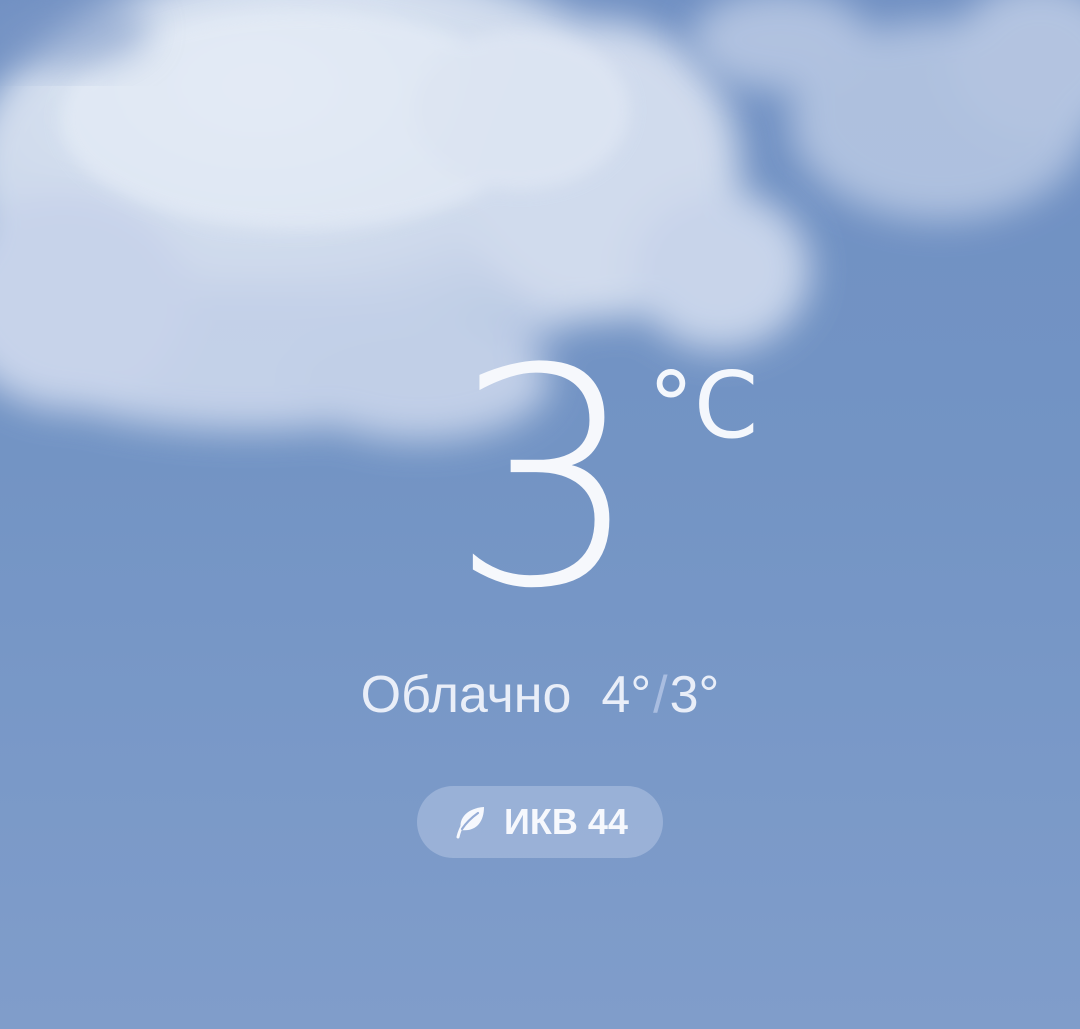 The height and width of the screenshot is (1029, 1080). I want to click on cloud-icon, so click(885, 110).